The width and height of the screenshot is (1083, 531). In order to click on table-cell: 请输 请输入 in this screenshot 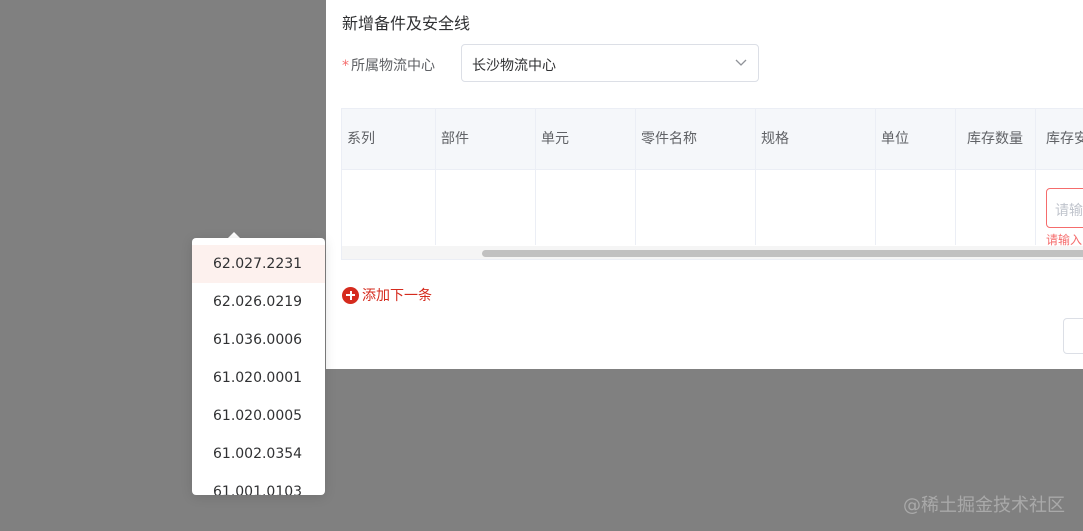, I will do `click(1059, 208)`.